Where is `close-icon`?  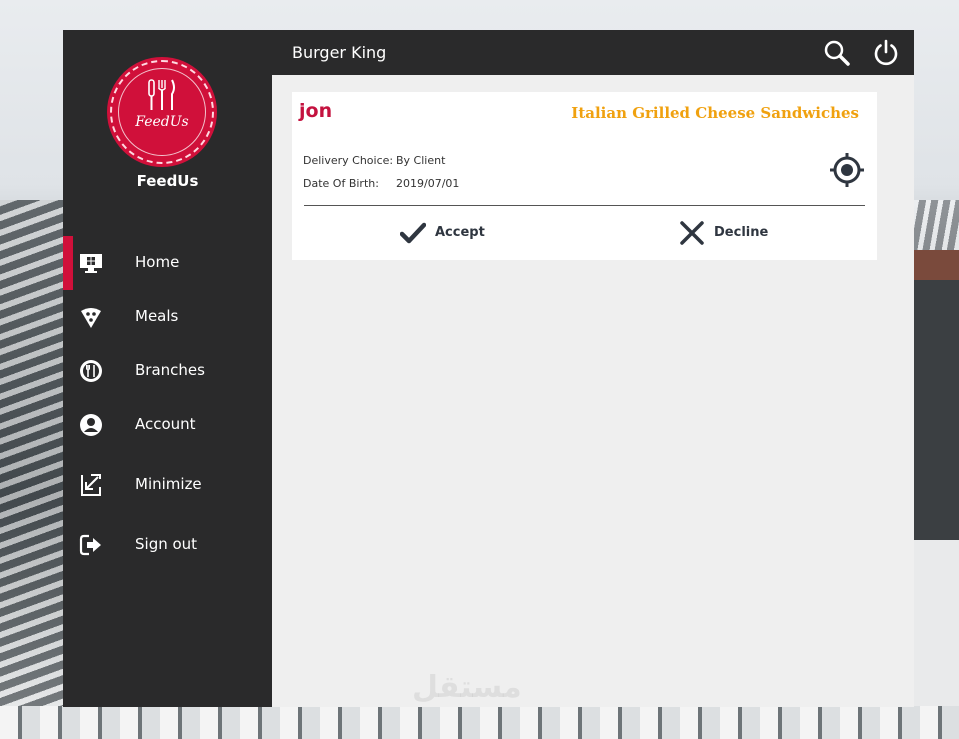 close-icon is located at coordinates (692, 233).